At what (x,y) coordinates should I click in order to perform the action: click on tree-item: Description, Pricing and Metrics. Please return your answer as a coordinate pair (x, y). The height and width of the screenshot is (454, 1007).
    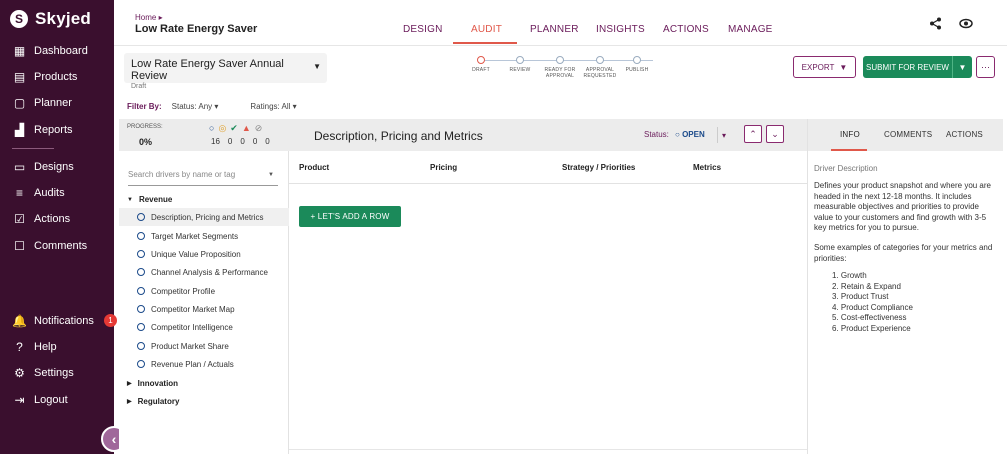
    Looking at the image, I should click on (204, 217).